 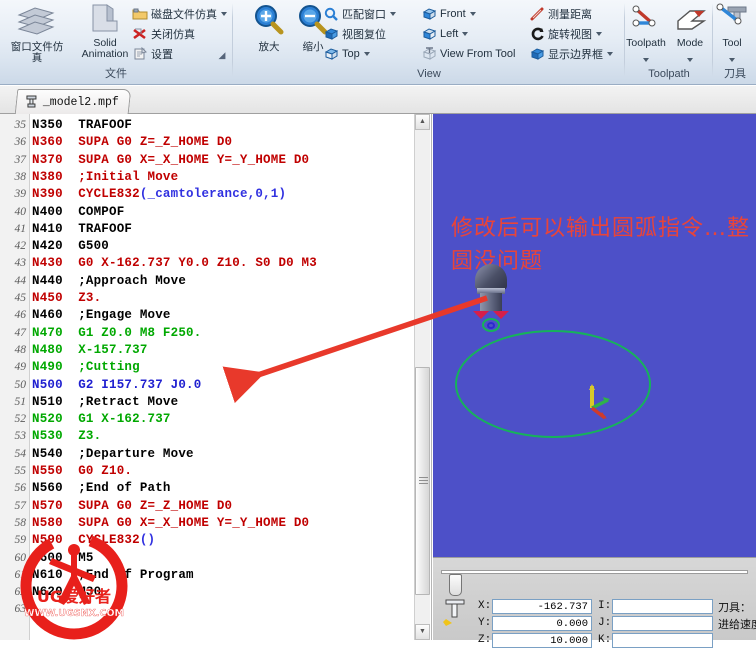 I want to click on file-group-dialog-launcher: ◢, so click(x=222, y=55).